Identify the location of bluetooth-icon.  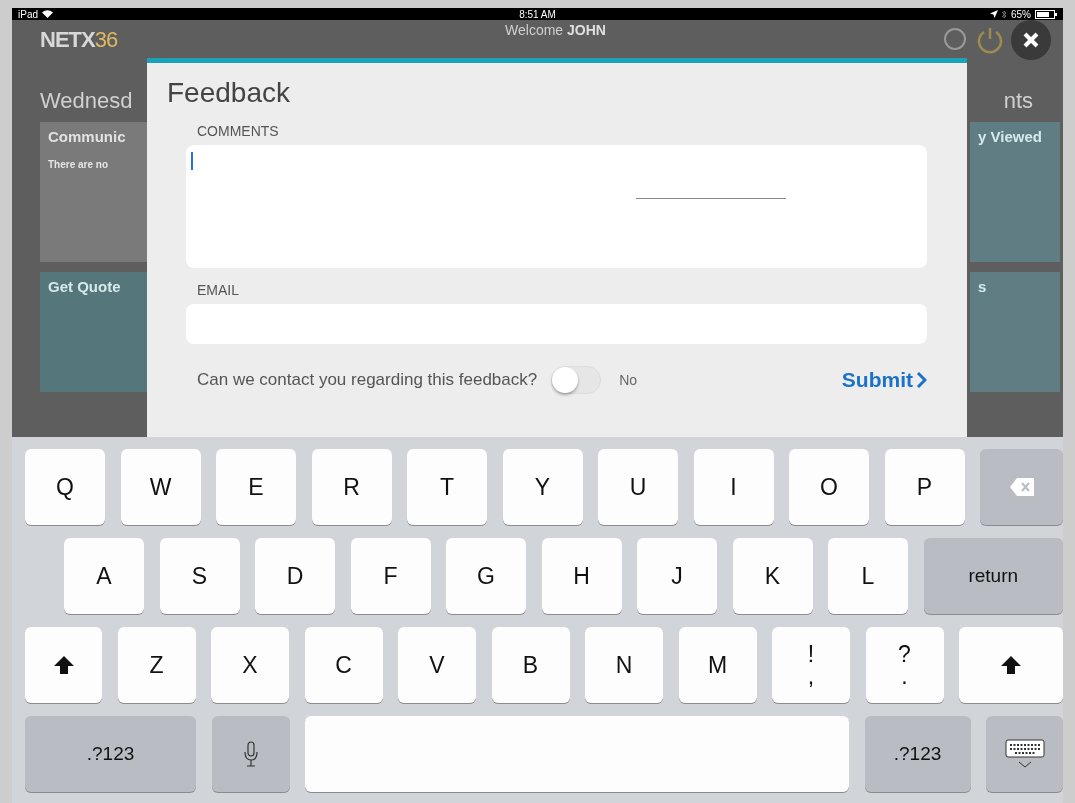
(1004, 14).